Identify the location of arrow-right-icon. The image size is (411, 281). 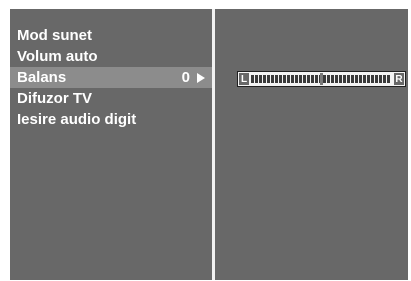
(201, 78).